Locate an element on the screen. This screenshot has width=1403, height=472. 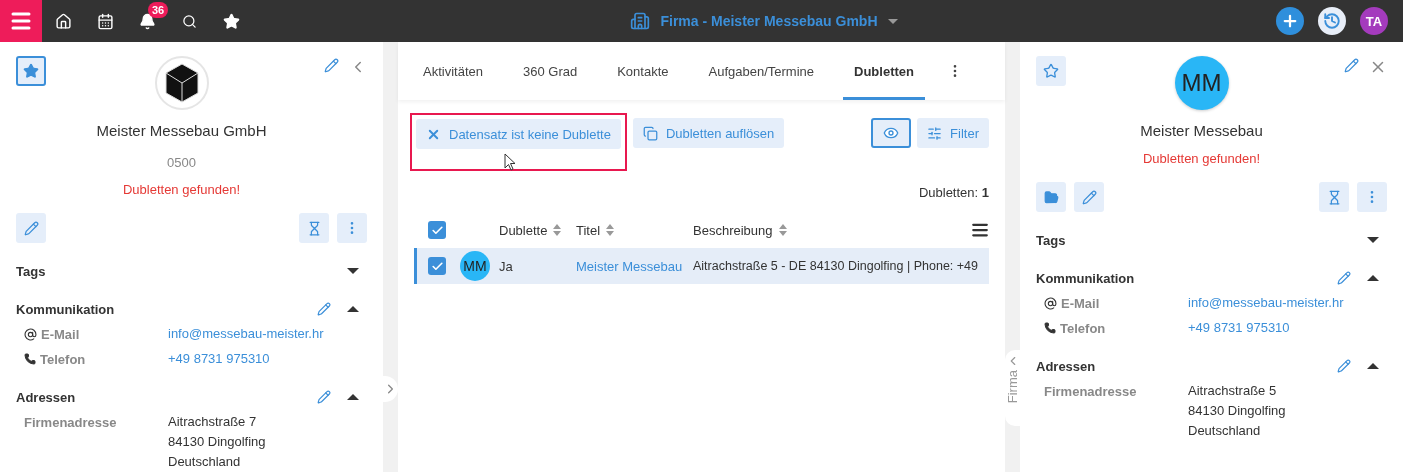
address-line: Aitrachstraße 7 is located at coordinates (212, 422).